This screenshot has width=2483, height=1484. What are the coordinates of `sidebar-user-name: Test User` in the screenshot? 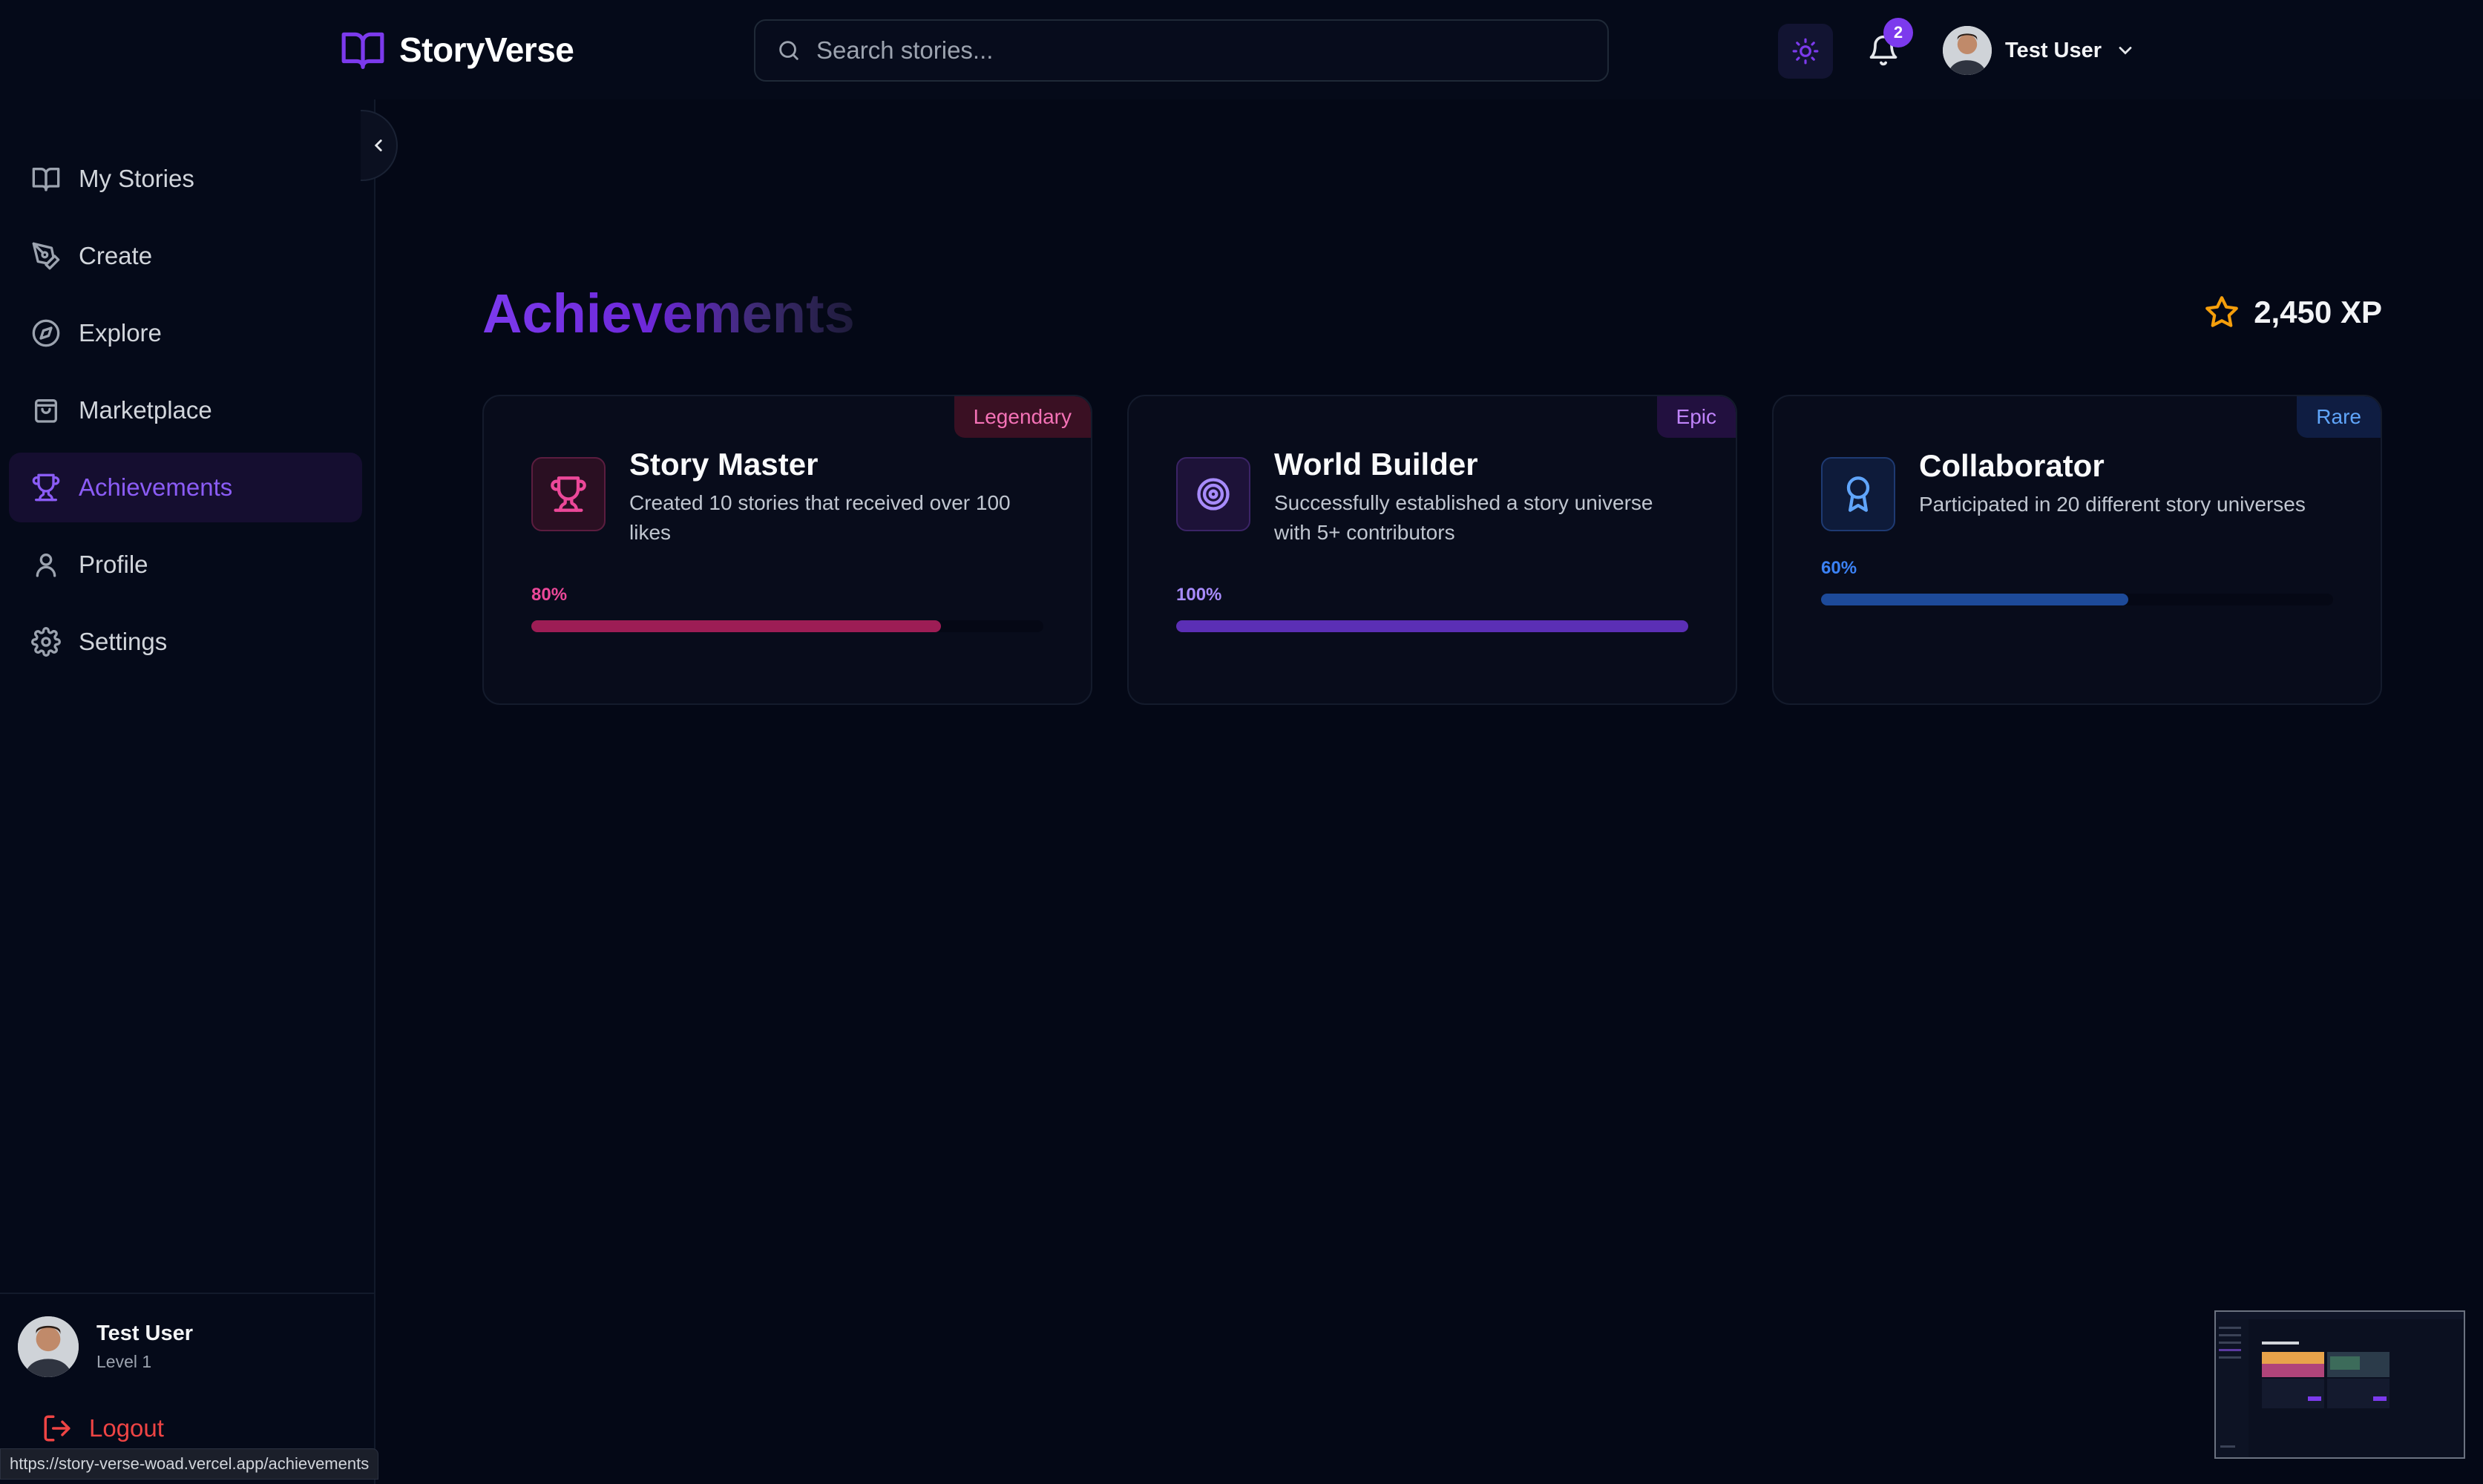 It's located at (145, 1333).